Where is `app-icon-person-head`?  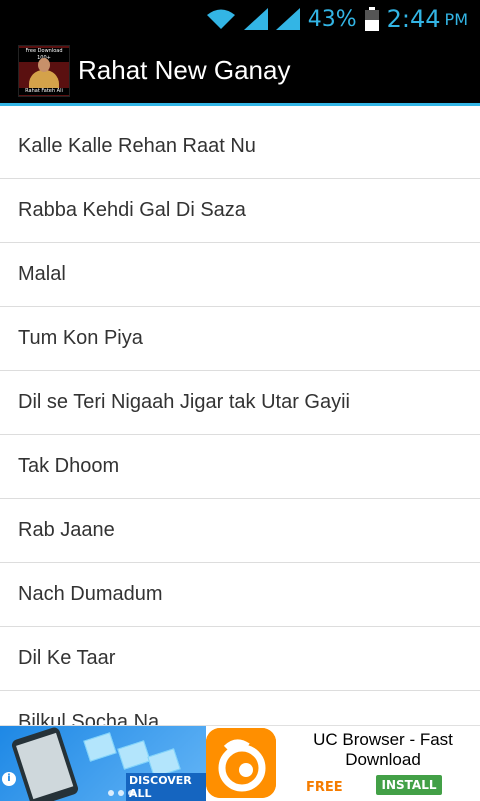 app-icon-person-head is located at coordinates (44, 64).